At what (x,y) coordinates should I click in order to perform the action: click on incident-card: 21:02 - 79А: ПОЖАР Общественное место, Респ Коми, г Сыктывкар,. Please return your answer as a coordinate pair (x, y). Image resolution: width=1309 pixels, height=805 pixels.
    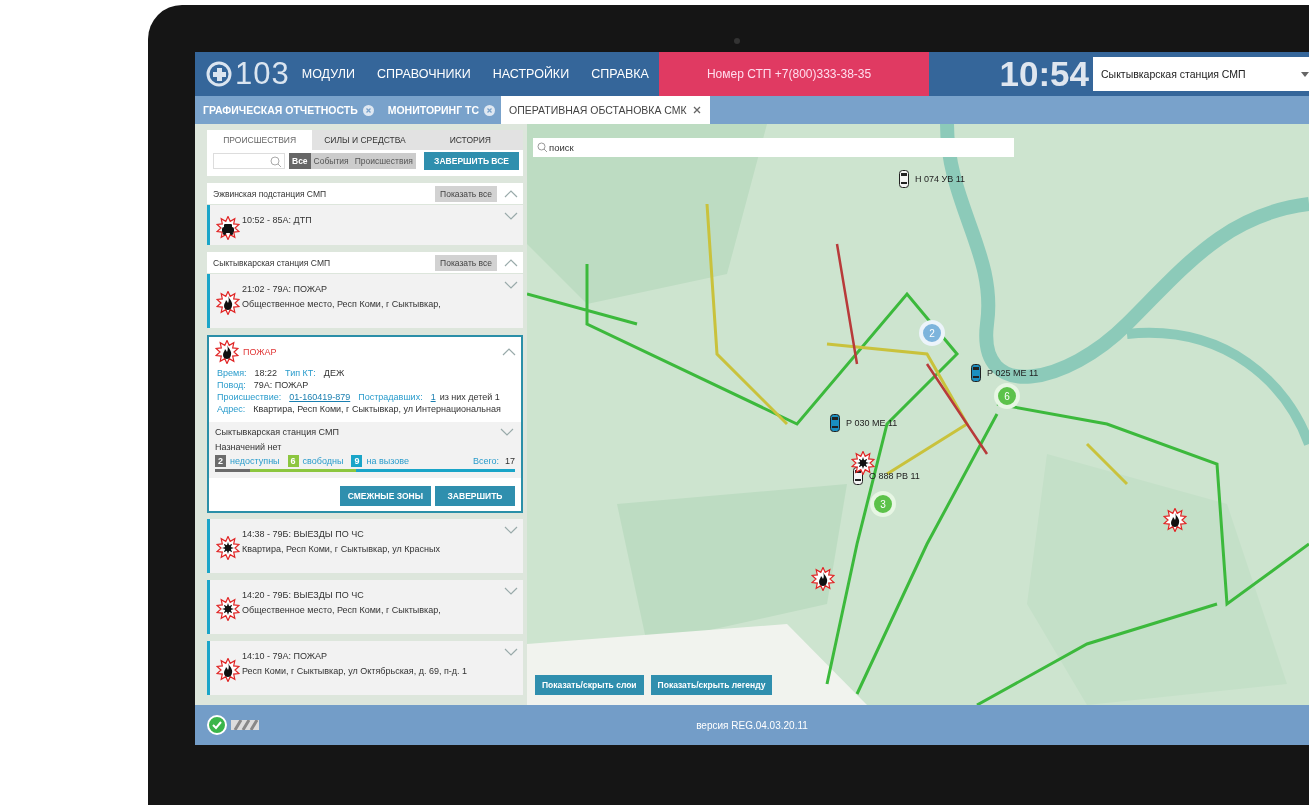
    Looking at the image, I should click on (365, 301).